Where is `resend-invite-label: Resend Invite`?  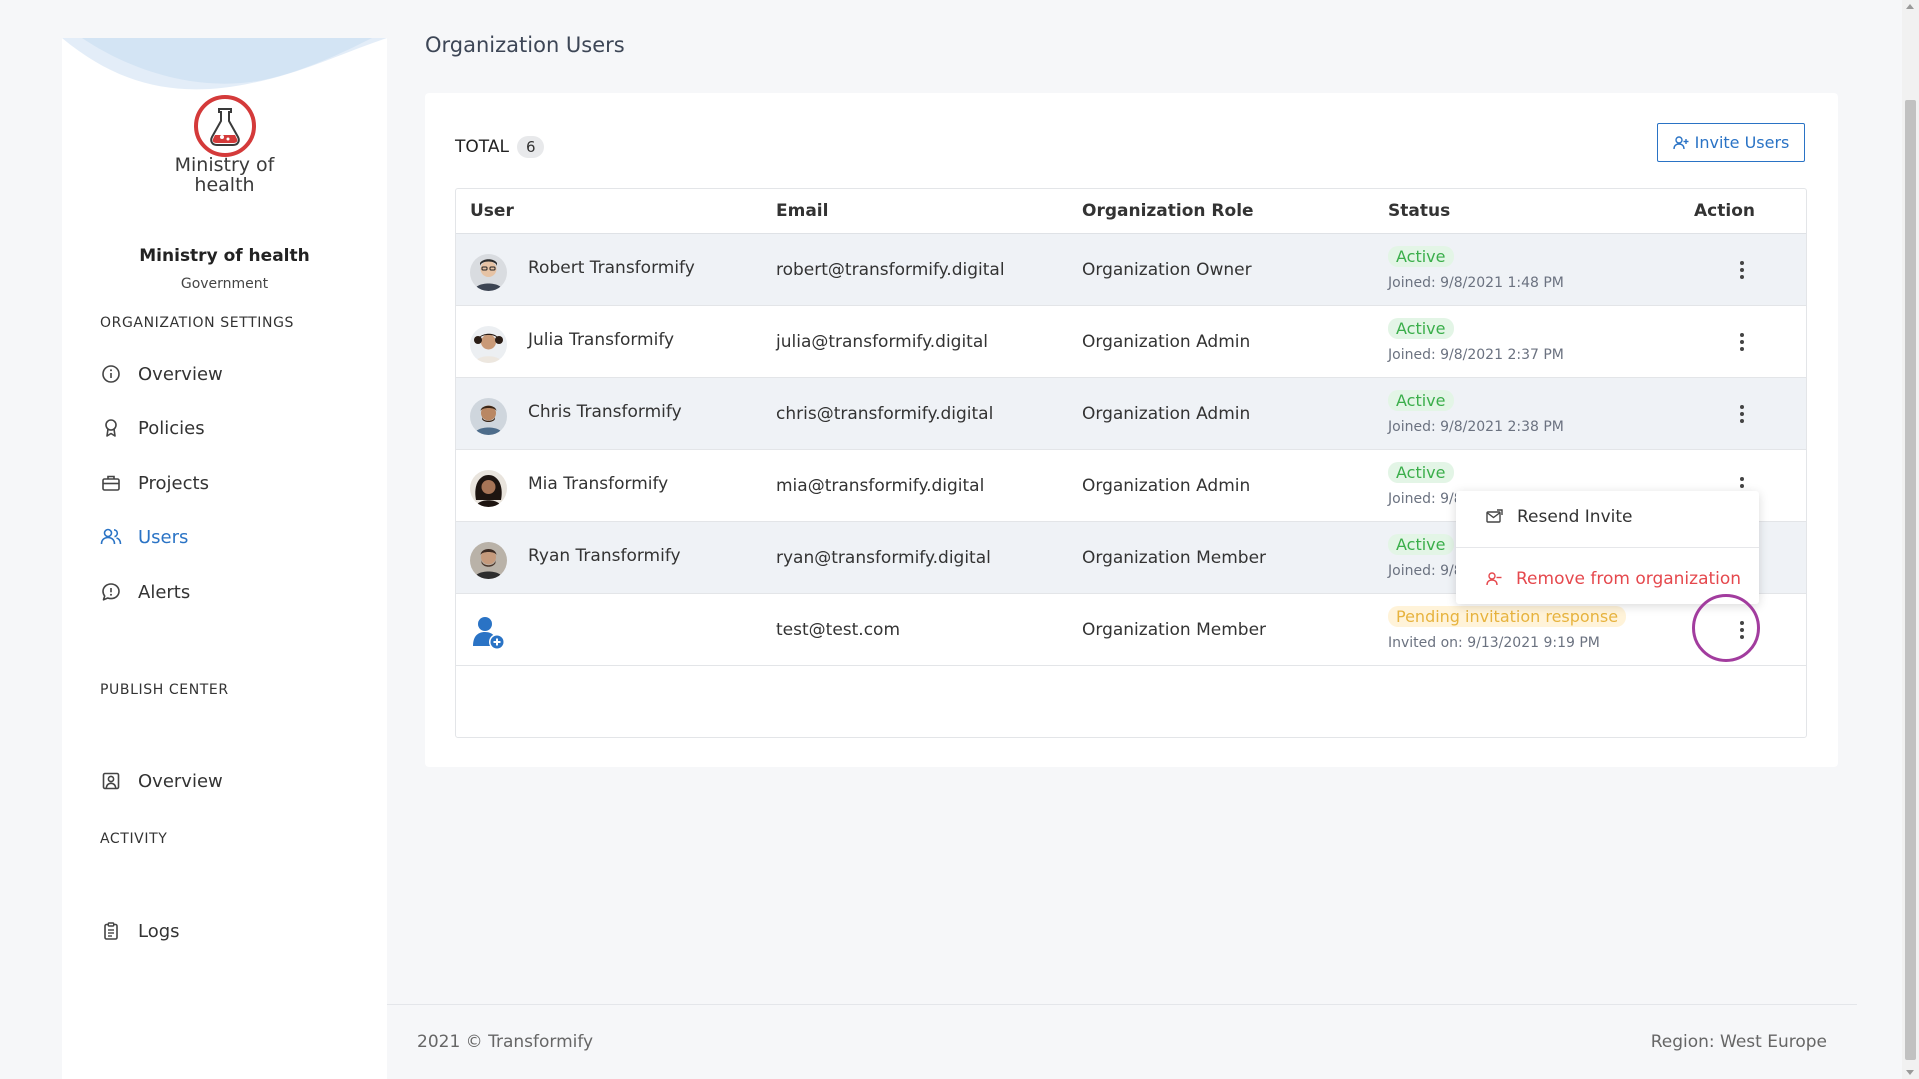
resend-invite-label: Resend Invite is located at coordinates (1575, 517).